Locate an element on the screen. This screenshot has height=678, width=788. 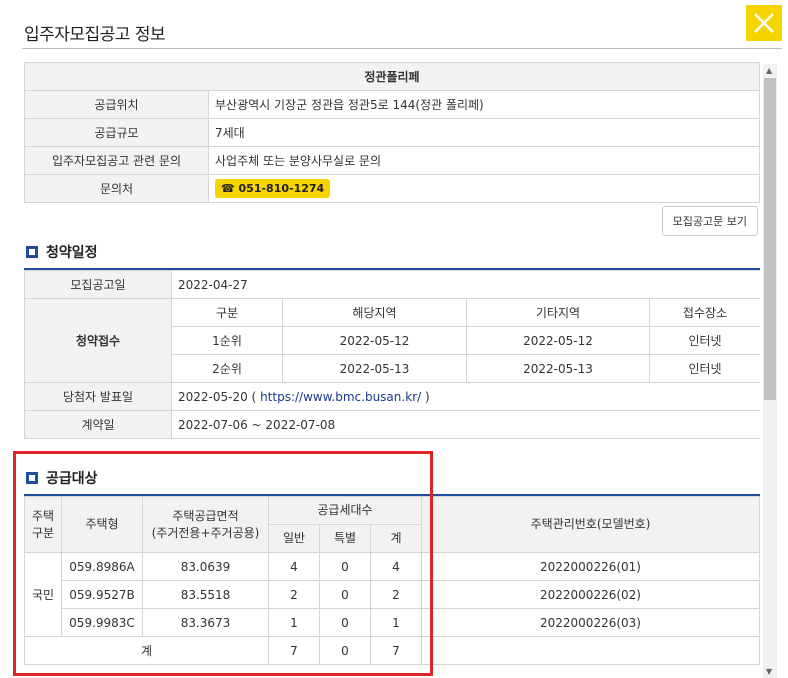
total-cell: 1 is located at coordinates (396, 622).